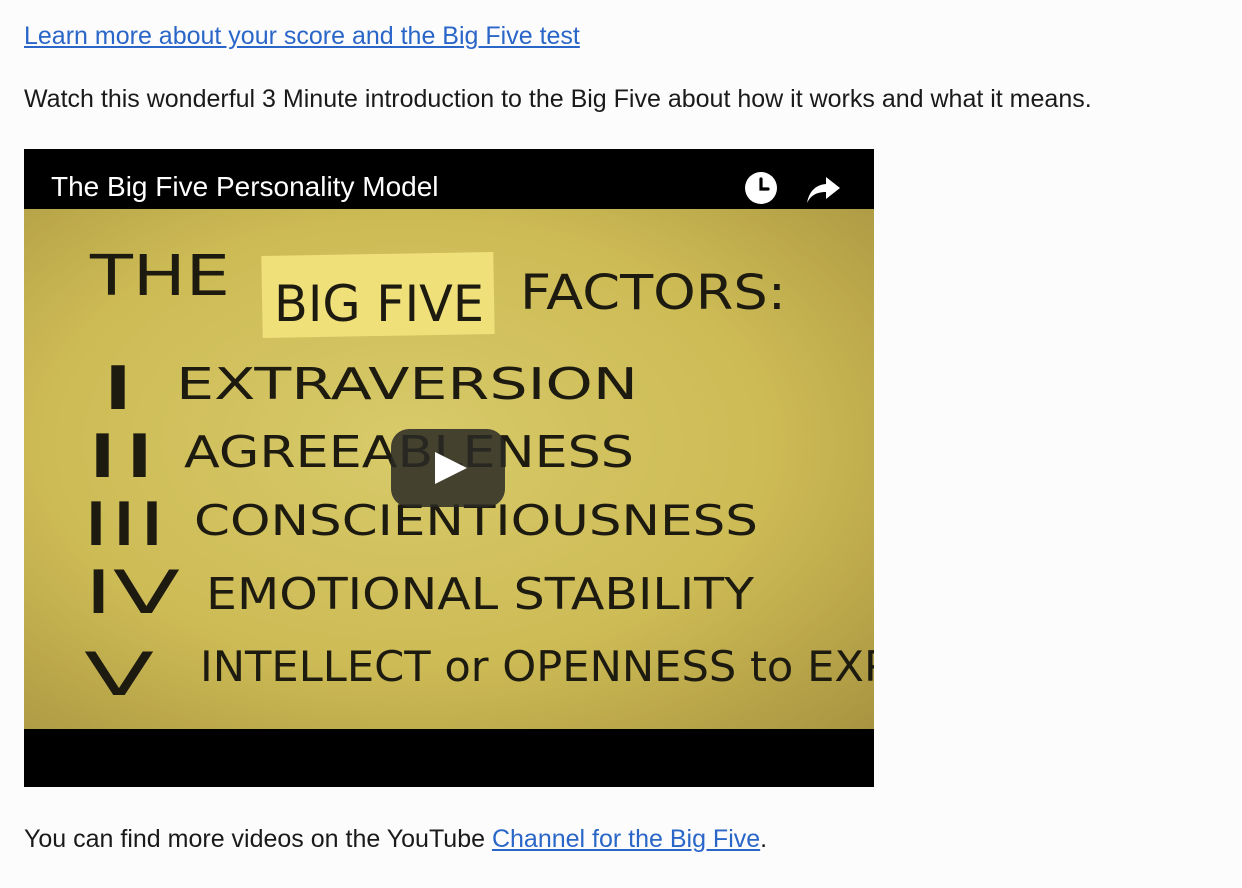  I want to click on frame-heading-left: THE, so click(159, 276).